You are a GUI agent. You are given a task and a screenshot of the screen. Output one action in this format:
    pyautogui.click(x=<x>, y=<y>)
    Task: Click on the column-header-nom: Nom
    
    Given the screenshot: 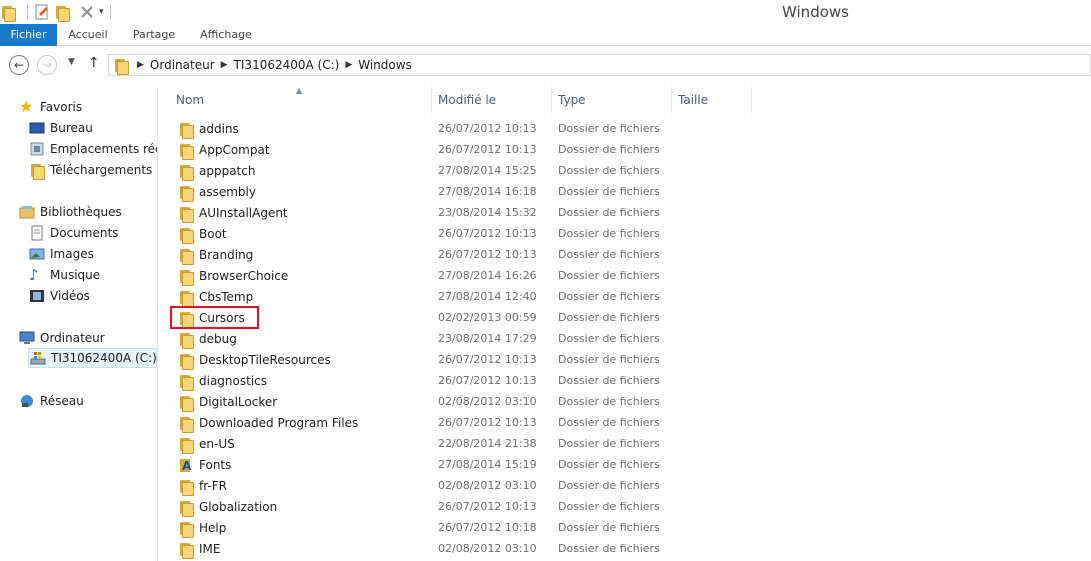 What is the action you would take?
    pyautogui.click(x=301, y=100)
    